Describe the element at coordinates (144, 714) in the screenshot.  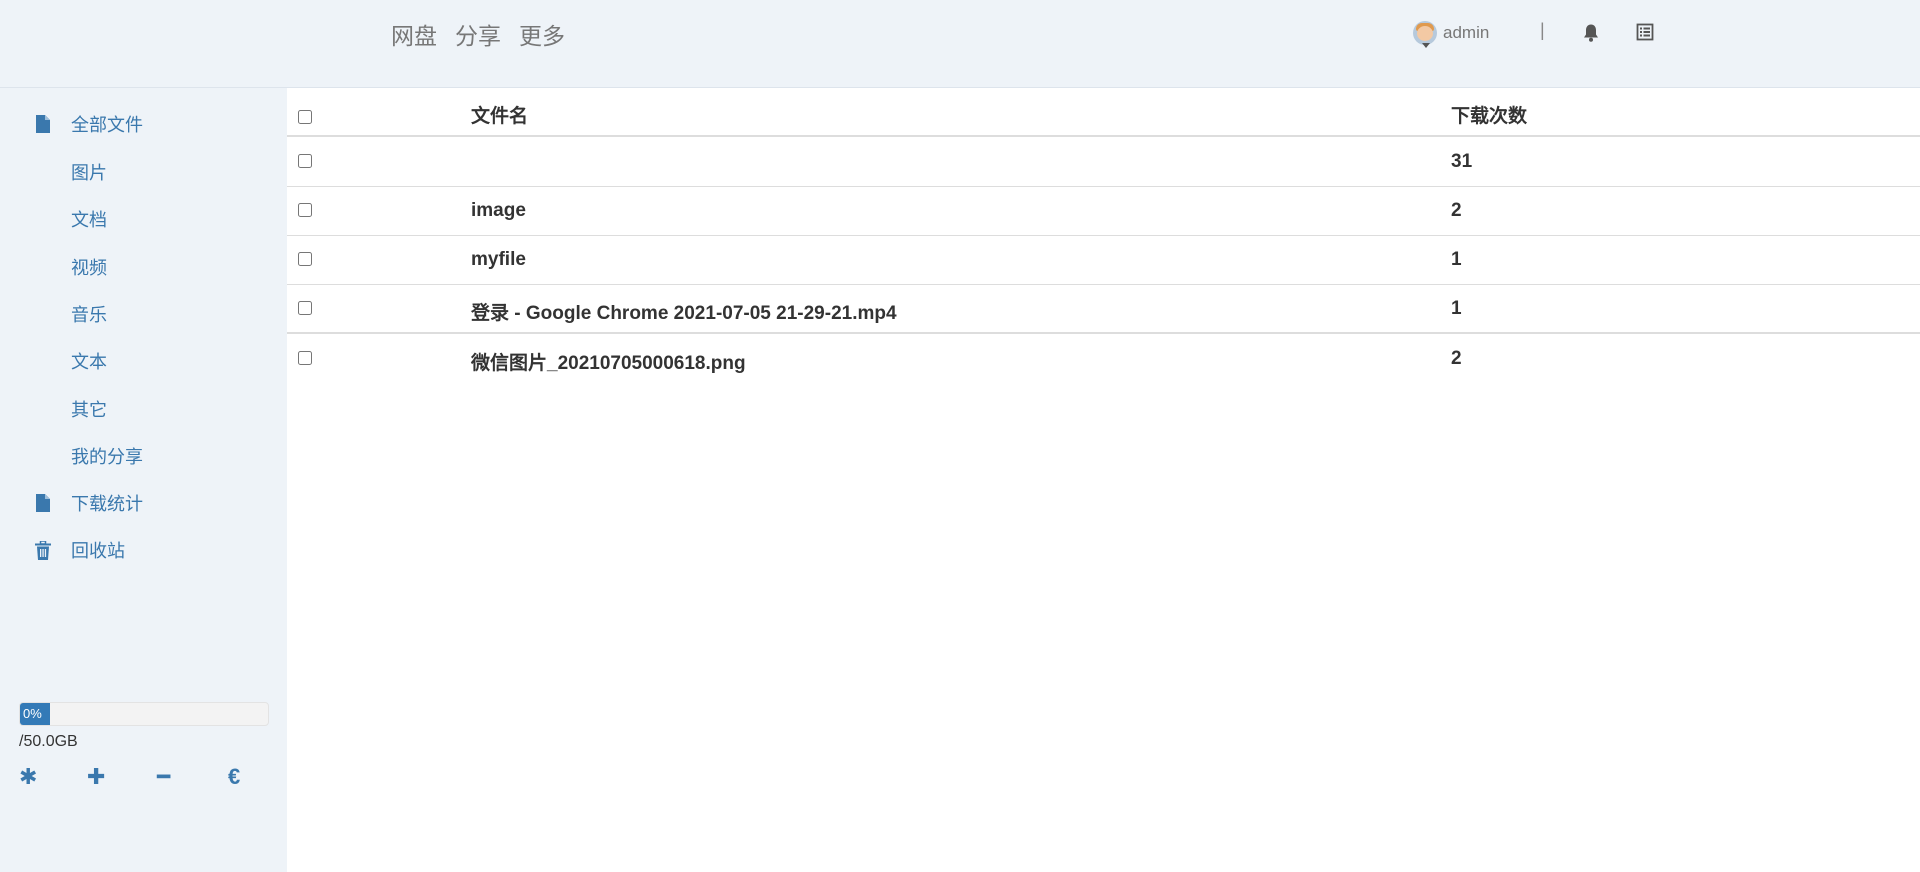
I see `storage-progress-bar: 0%` at that location.